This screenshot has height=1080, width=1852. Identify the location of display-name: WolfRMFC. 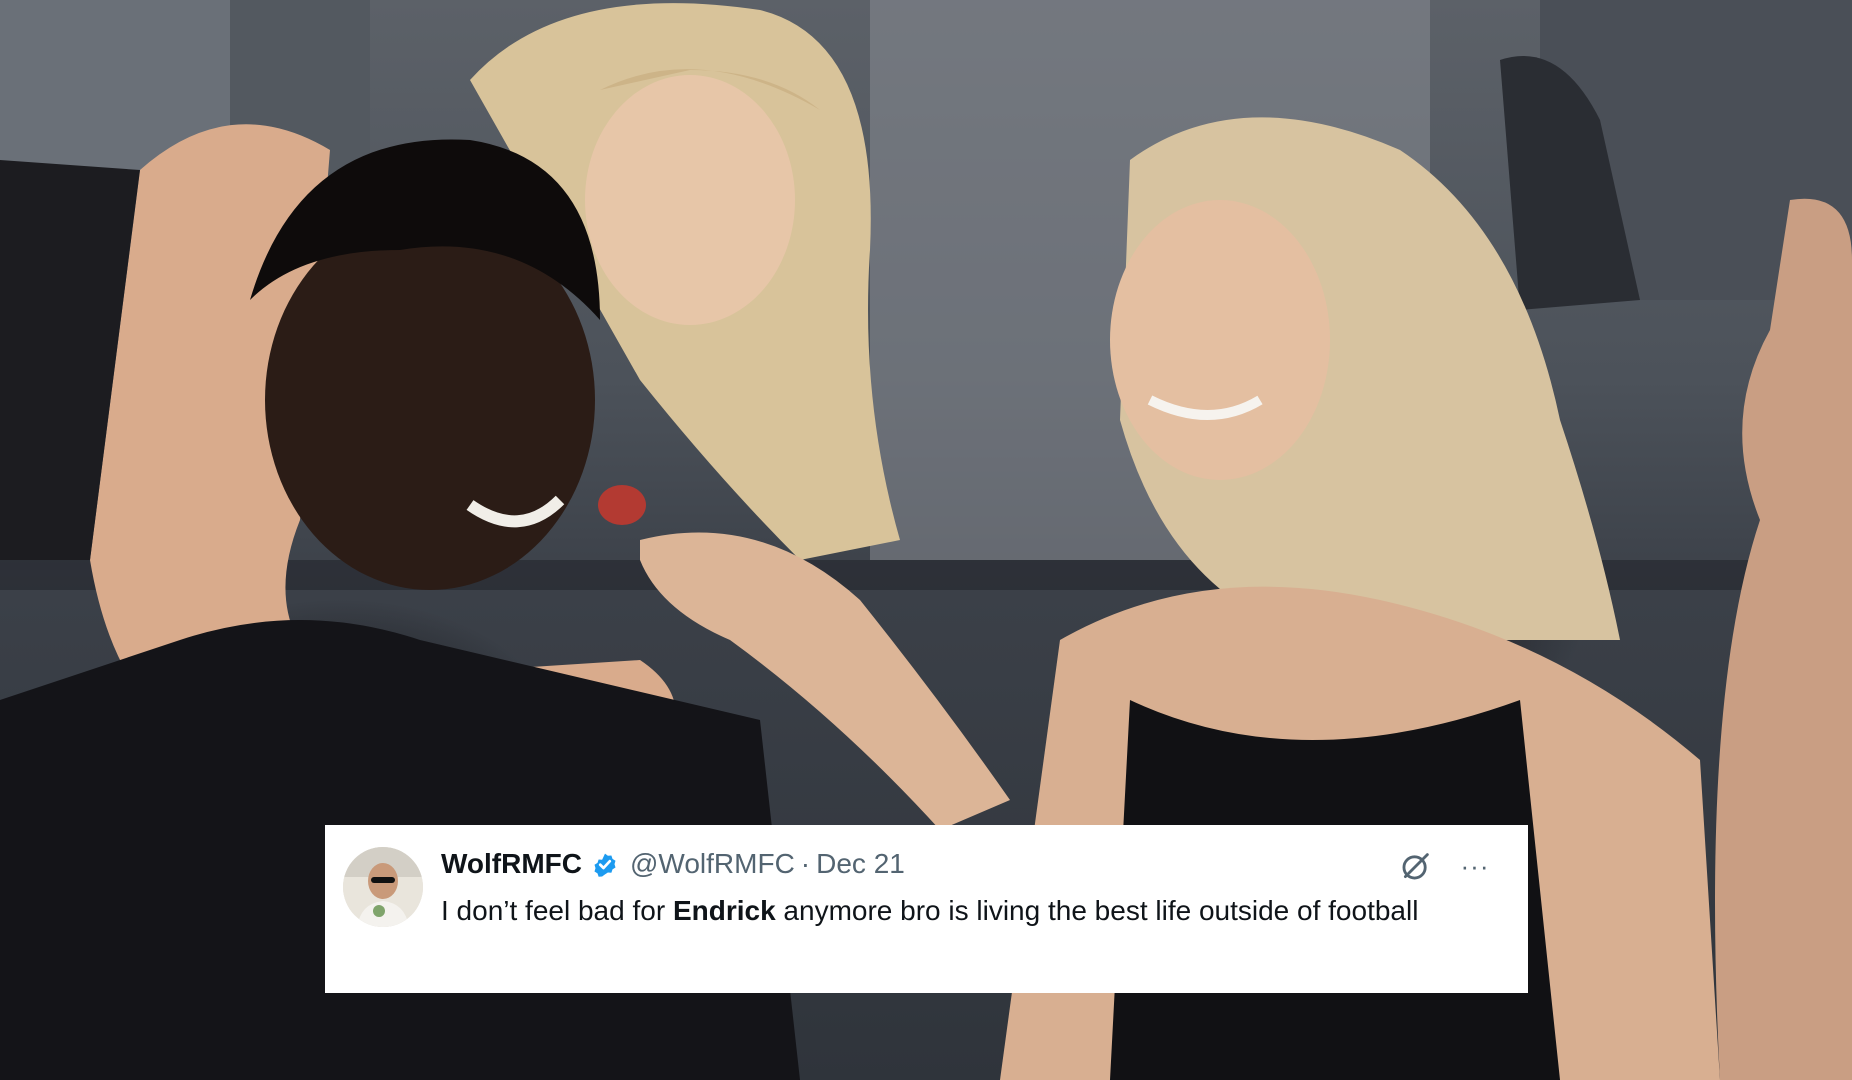
(511, 864).